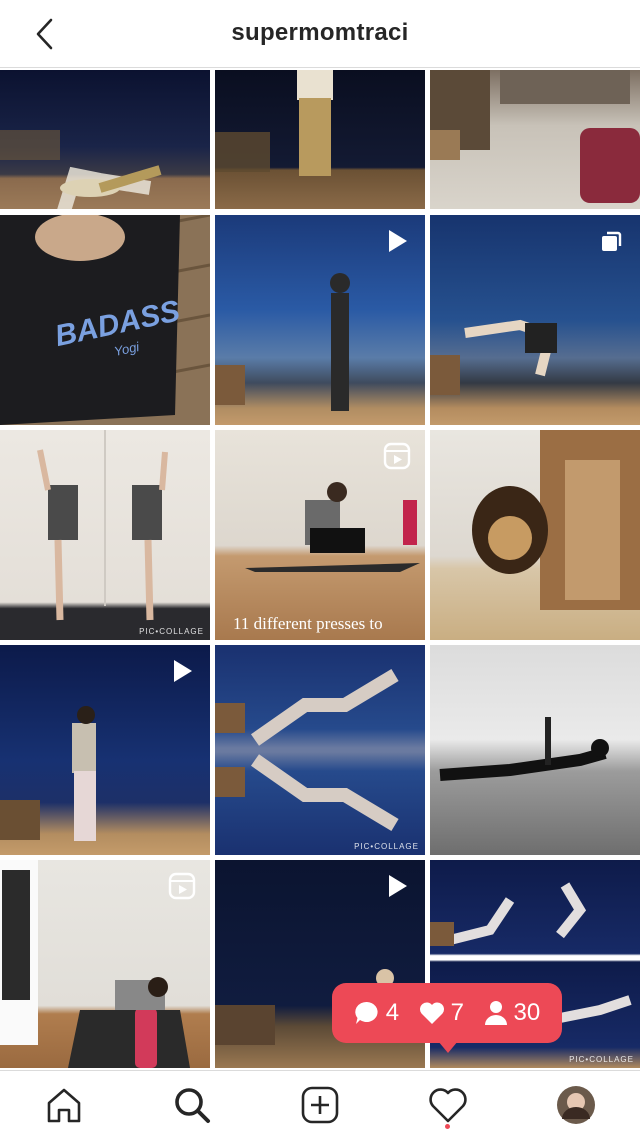  I want to click on follows-count: 30, so click(512, 1013).